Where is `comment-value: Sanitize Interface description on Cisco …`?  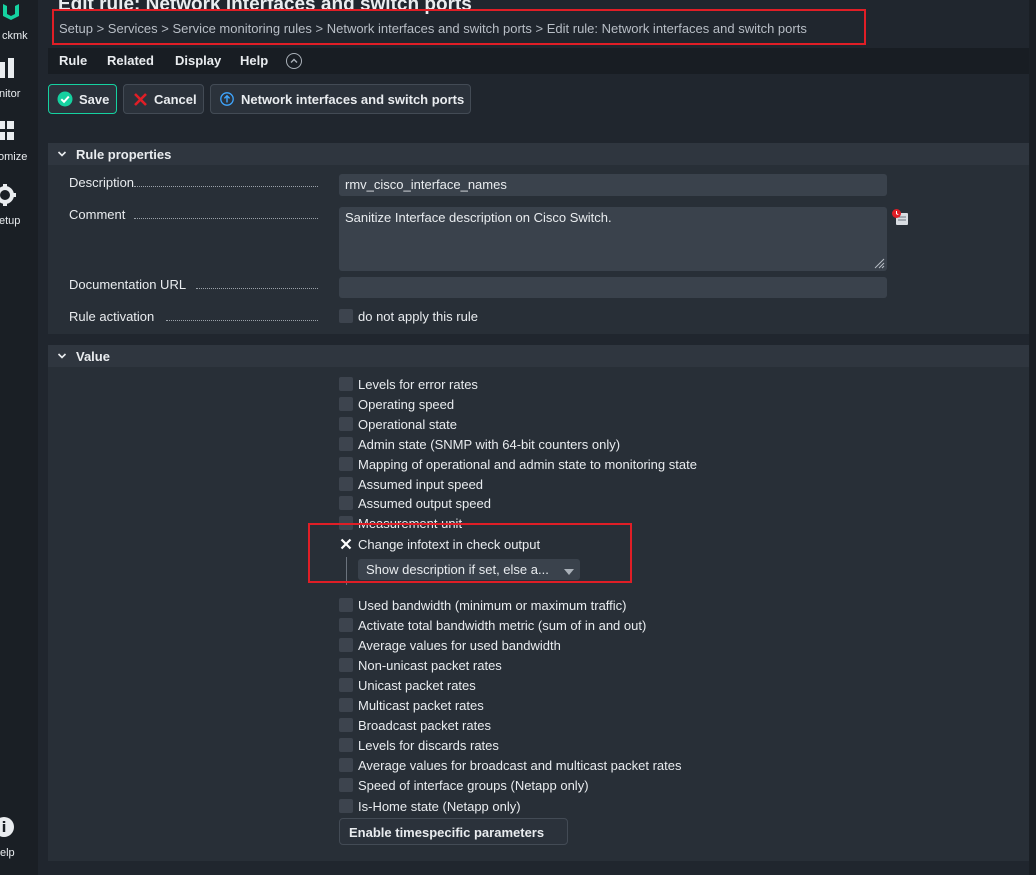 comment-value: Sanitize Interface description on Cisco … is located at coordinates (478, 217).